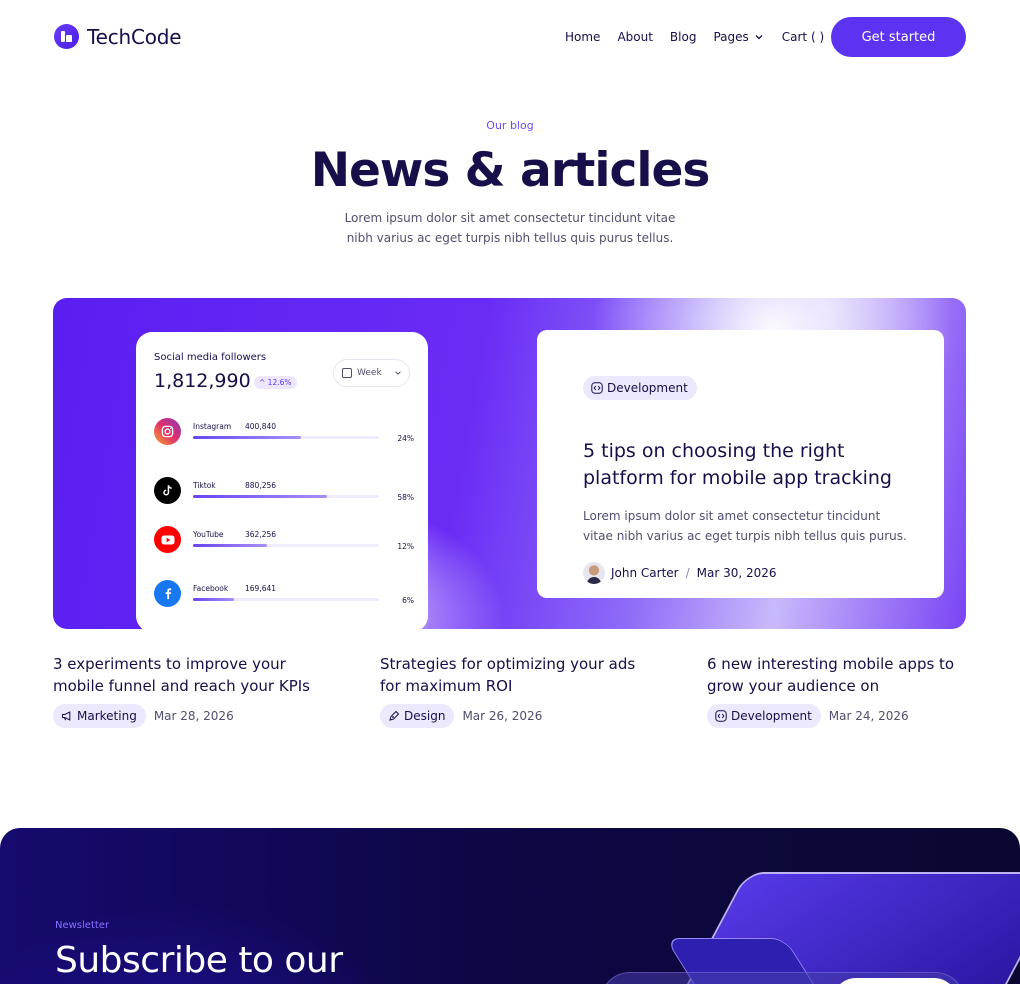  Describe the element at coordinates (645, 573) in the screenshot. I see `author-name: John Carter` at that location.